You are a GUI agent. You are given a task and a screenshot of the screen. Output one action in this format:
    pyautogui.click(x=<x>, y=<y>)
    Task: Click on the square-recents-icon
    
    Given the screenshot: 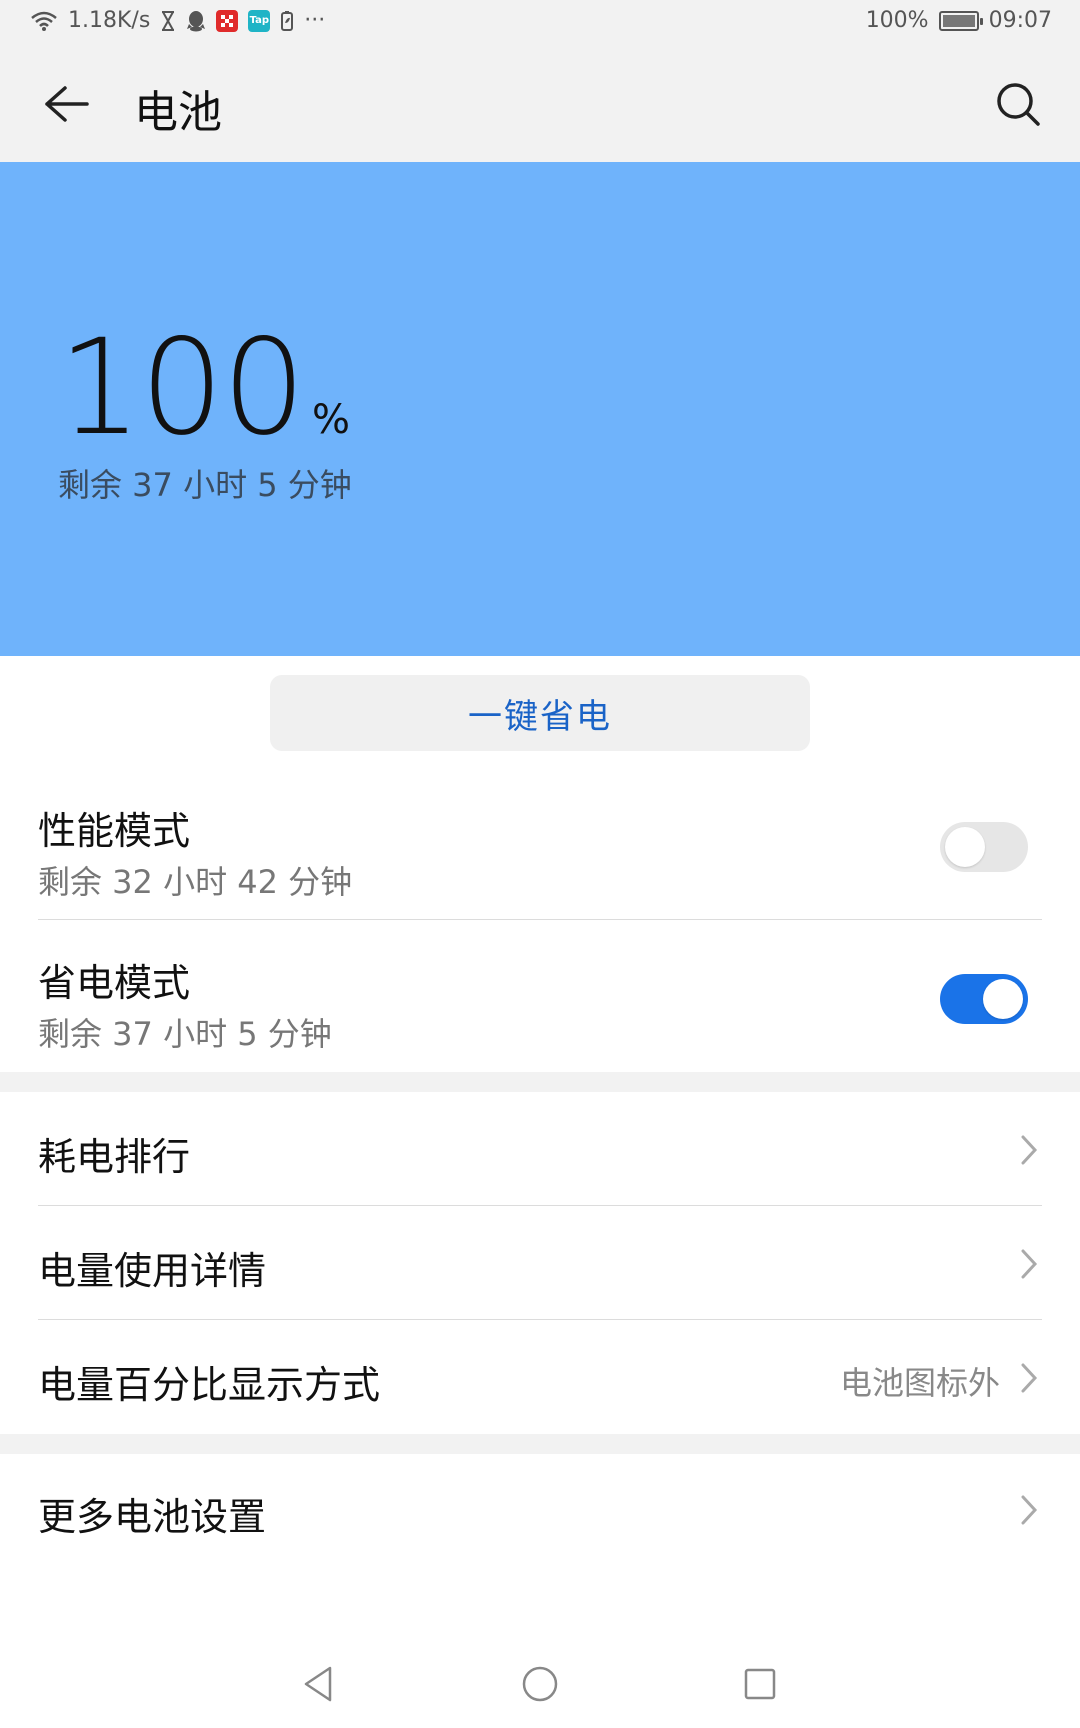 What is the action you would take?
    pyautogui.click(x=760, y=1684)
    